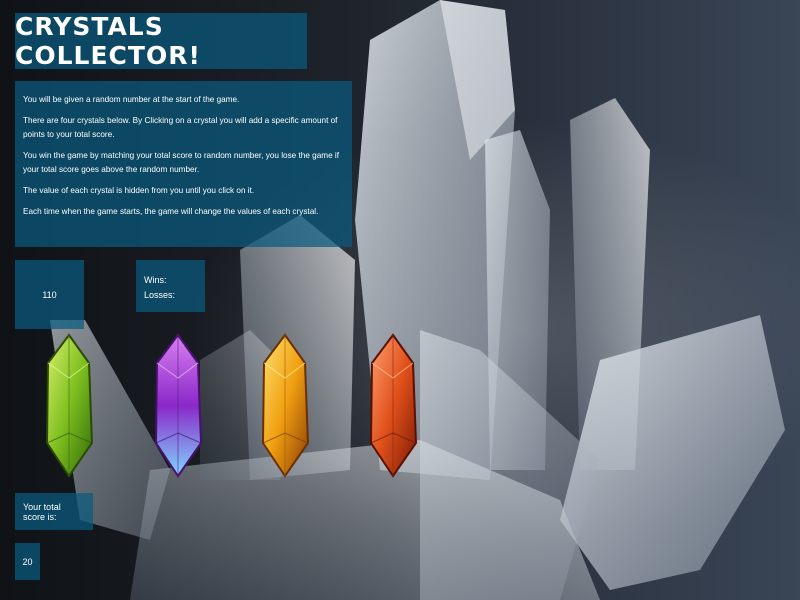 The image size is (800, 600). I want to click on total-score-value: 20, so click(27, 561).